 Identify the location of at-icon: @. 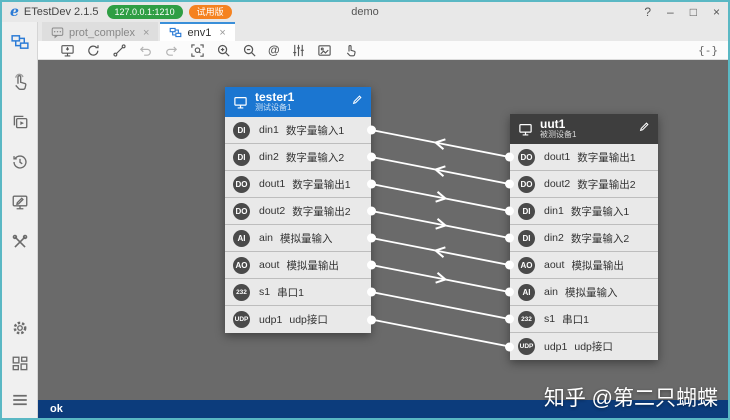
(274, 50).